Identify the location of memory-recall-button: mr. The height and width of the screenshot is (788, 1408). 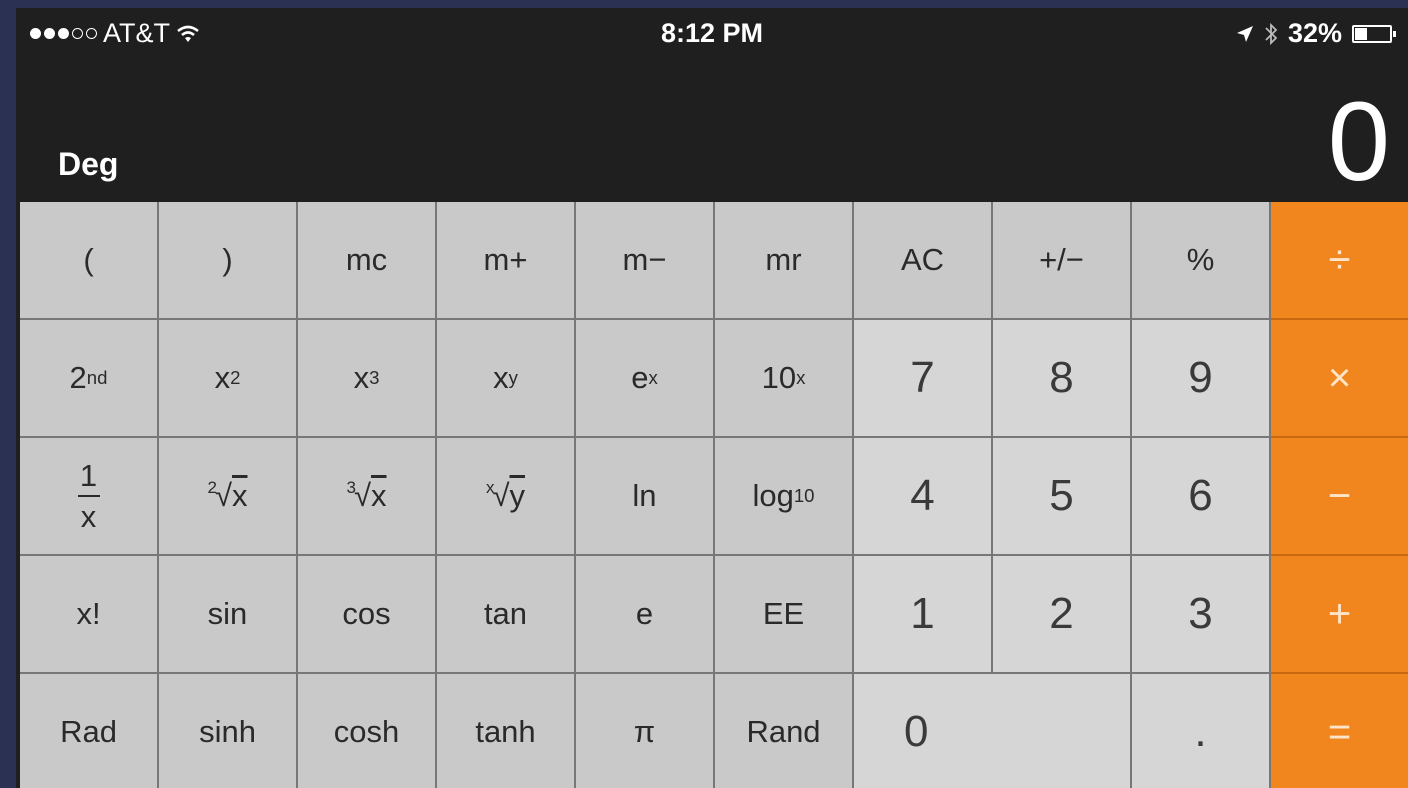
(784, 261).